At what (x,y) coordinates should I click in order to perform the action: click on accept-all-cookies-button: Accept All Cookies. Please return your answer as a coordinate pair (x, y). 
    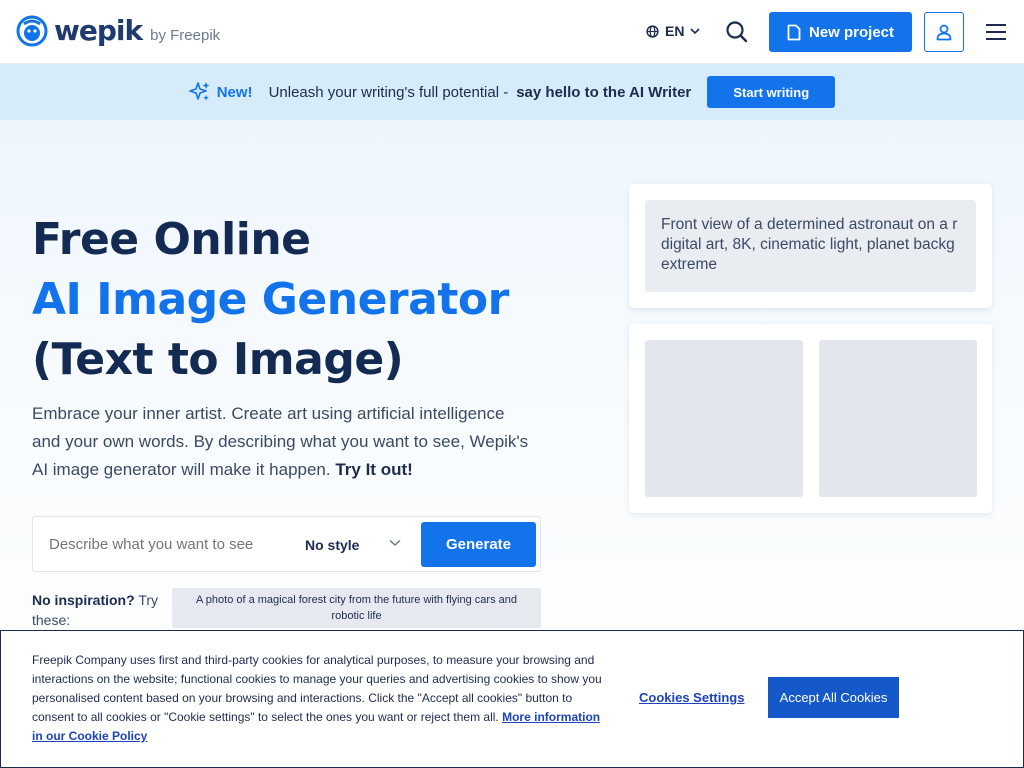
    Looking at the image, I should click on (833, 697).